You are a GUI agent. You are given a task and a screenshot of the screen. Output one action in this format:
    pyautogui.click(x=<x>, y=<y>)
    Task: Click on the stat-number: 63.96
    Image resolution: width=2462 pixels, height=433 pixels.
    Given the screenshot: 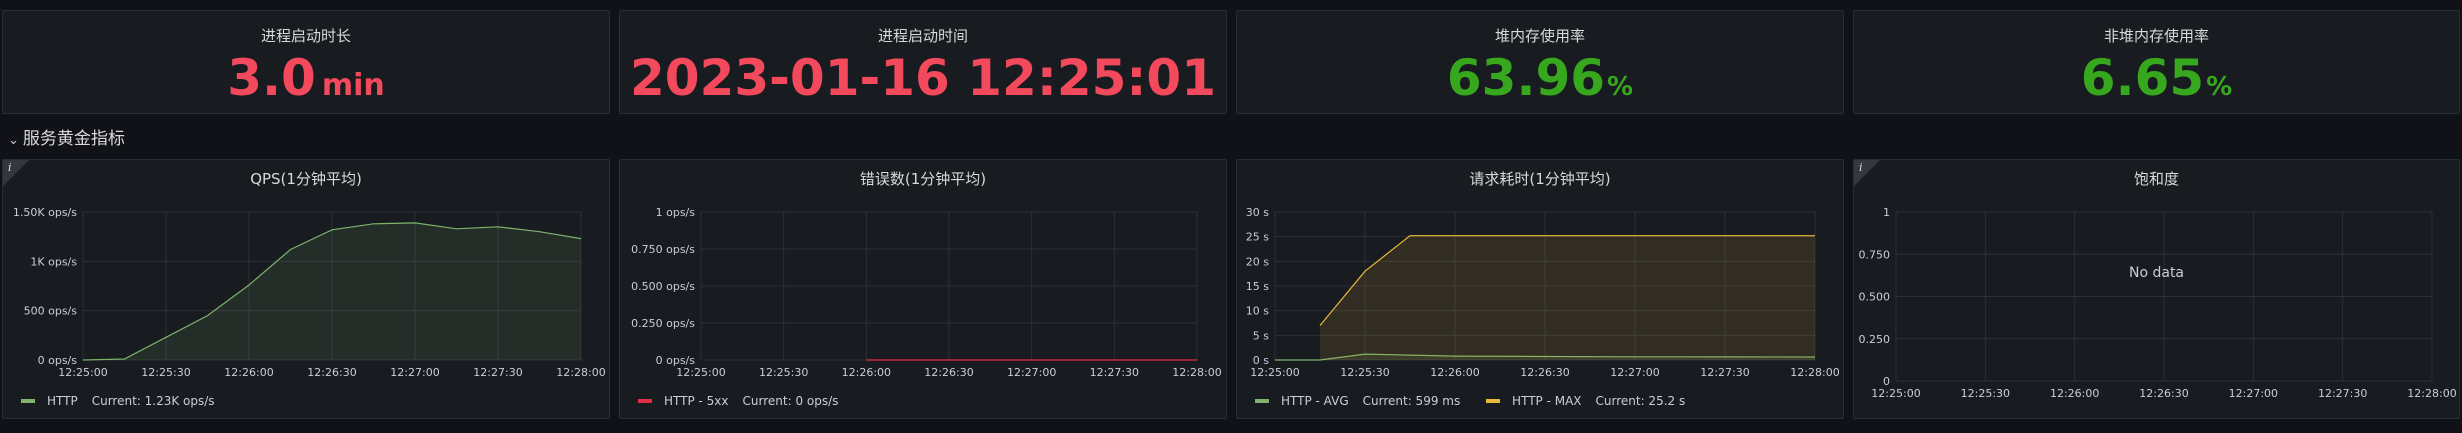 What is the action you would take?
    pyautogui.click(x=1526, y=78)
    